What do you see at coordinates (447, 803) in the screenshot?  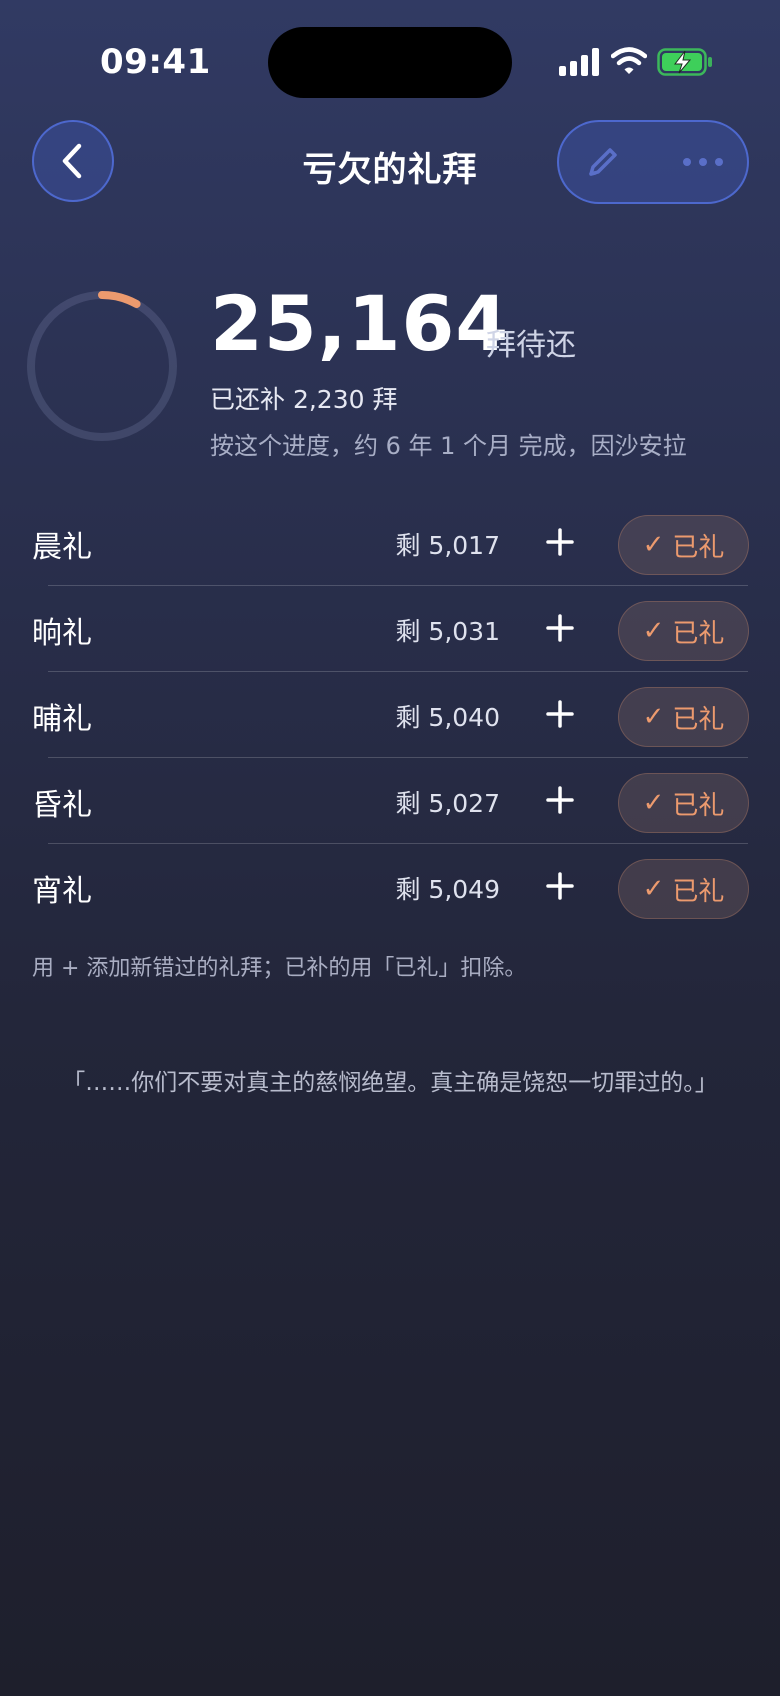 I see `remaining-count: 剩 5,027` at bounding box center [447, 803].